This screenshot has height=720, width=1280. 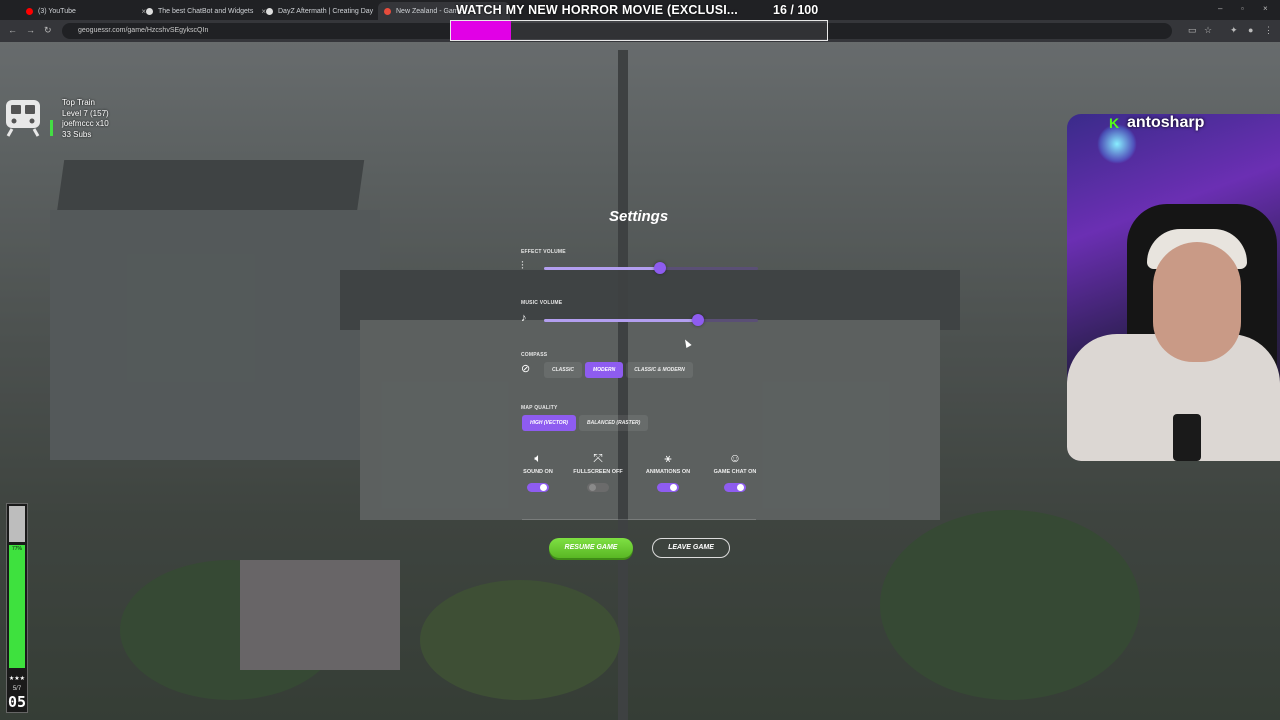 I want to click on fullscreen-toggle, so click(x=598, y=487).